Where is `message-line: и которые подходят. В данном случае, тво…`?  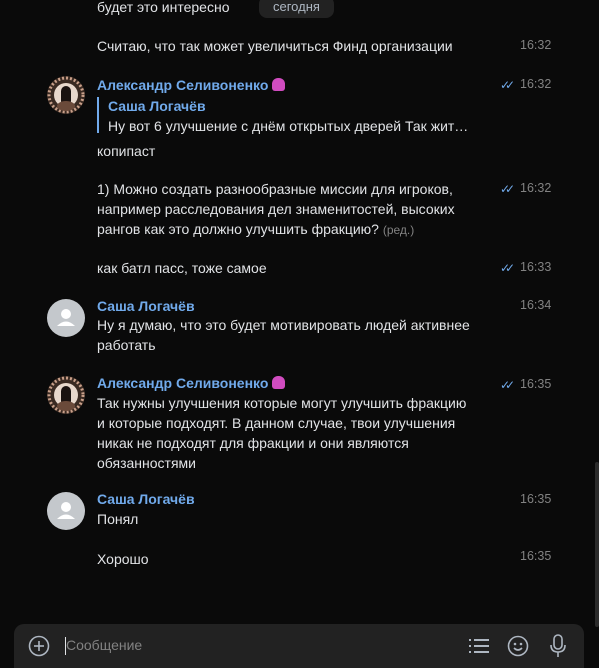
message-line: и которые подходят. В данном случае, тво… is located at coordinates (276, 423).